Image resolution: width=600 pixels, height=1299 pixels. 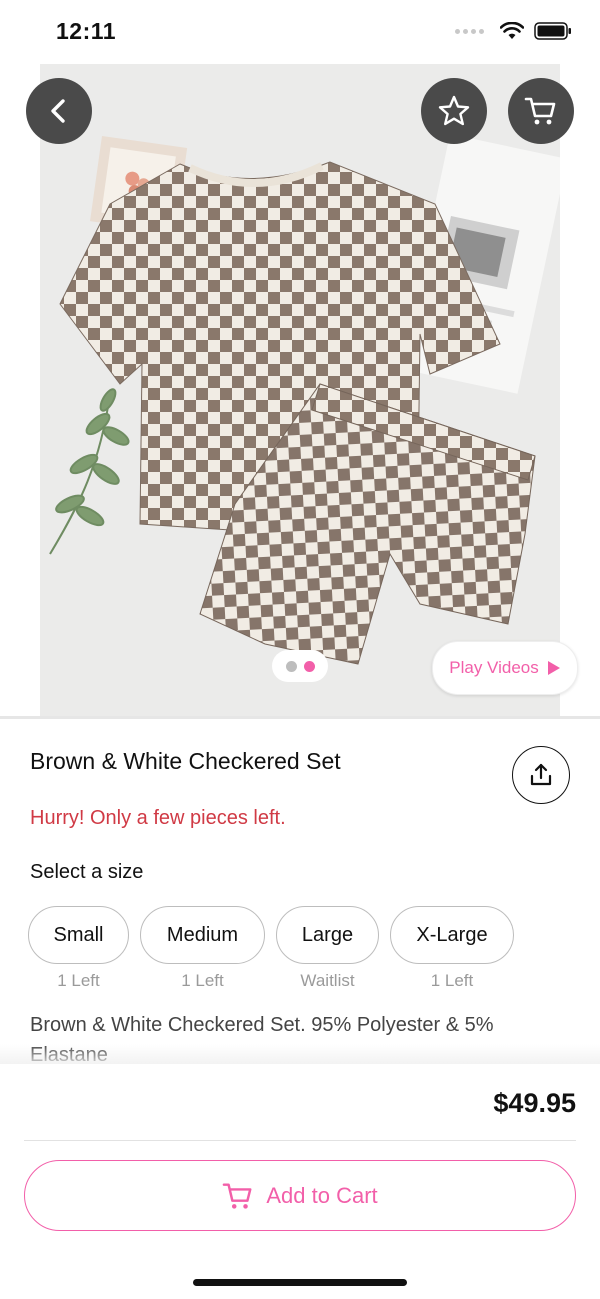 I want to click on share-button, so click(x=541, y=775).